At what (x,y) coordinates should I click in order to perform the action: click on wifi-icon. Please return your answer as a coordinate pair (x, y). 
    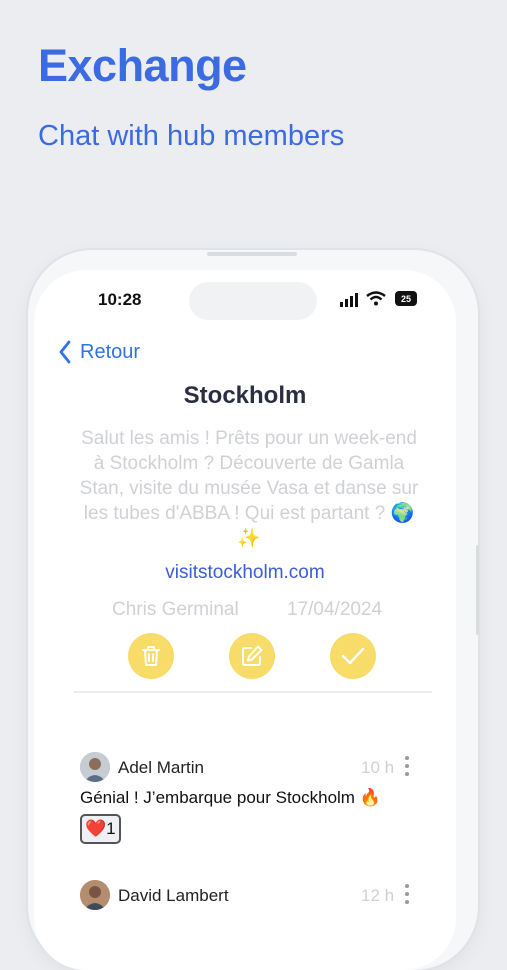
    Looking at the image, I should click on (376, 298).